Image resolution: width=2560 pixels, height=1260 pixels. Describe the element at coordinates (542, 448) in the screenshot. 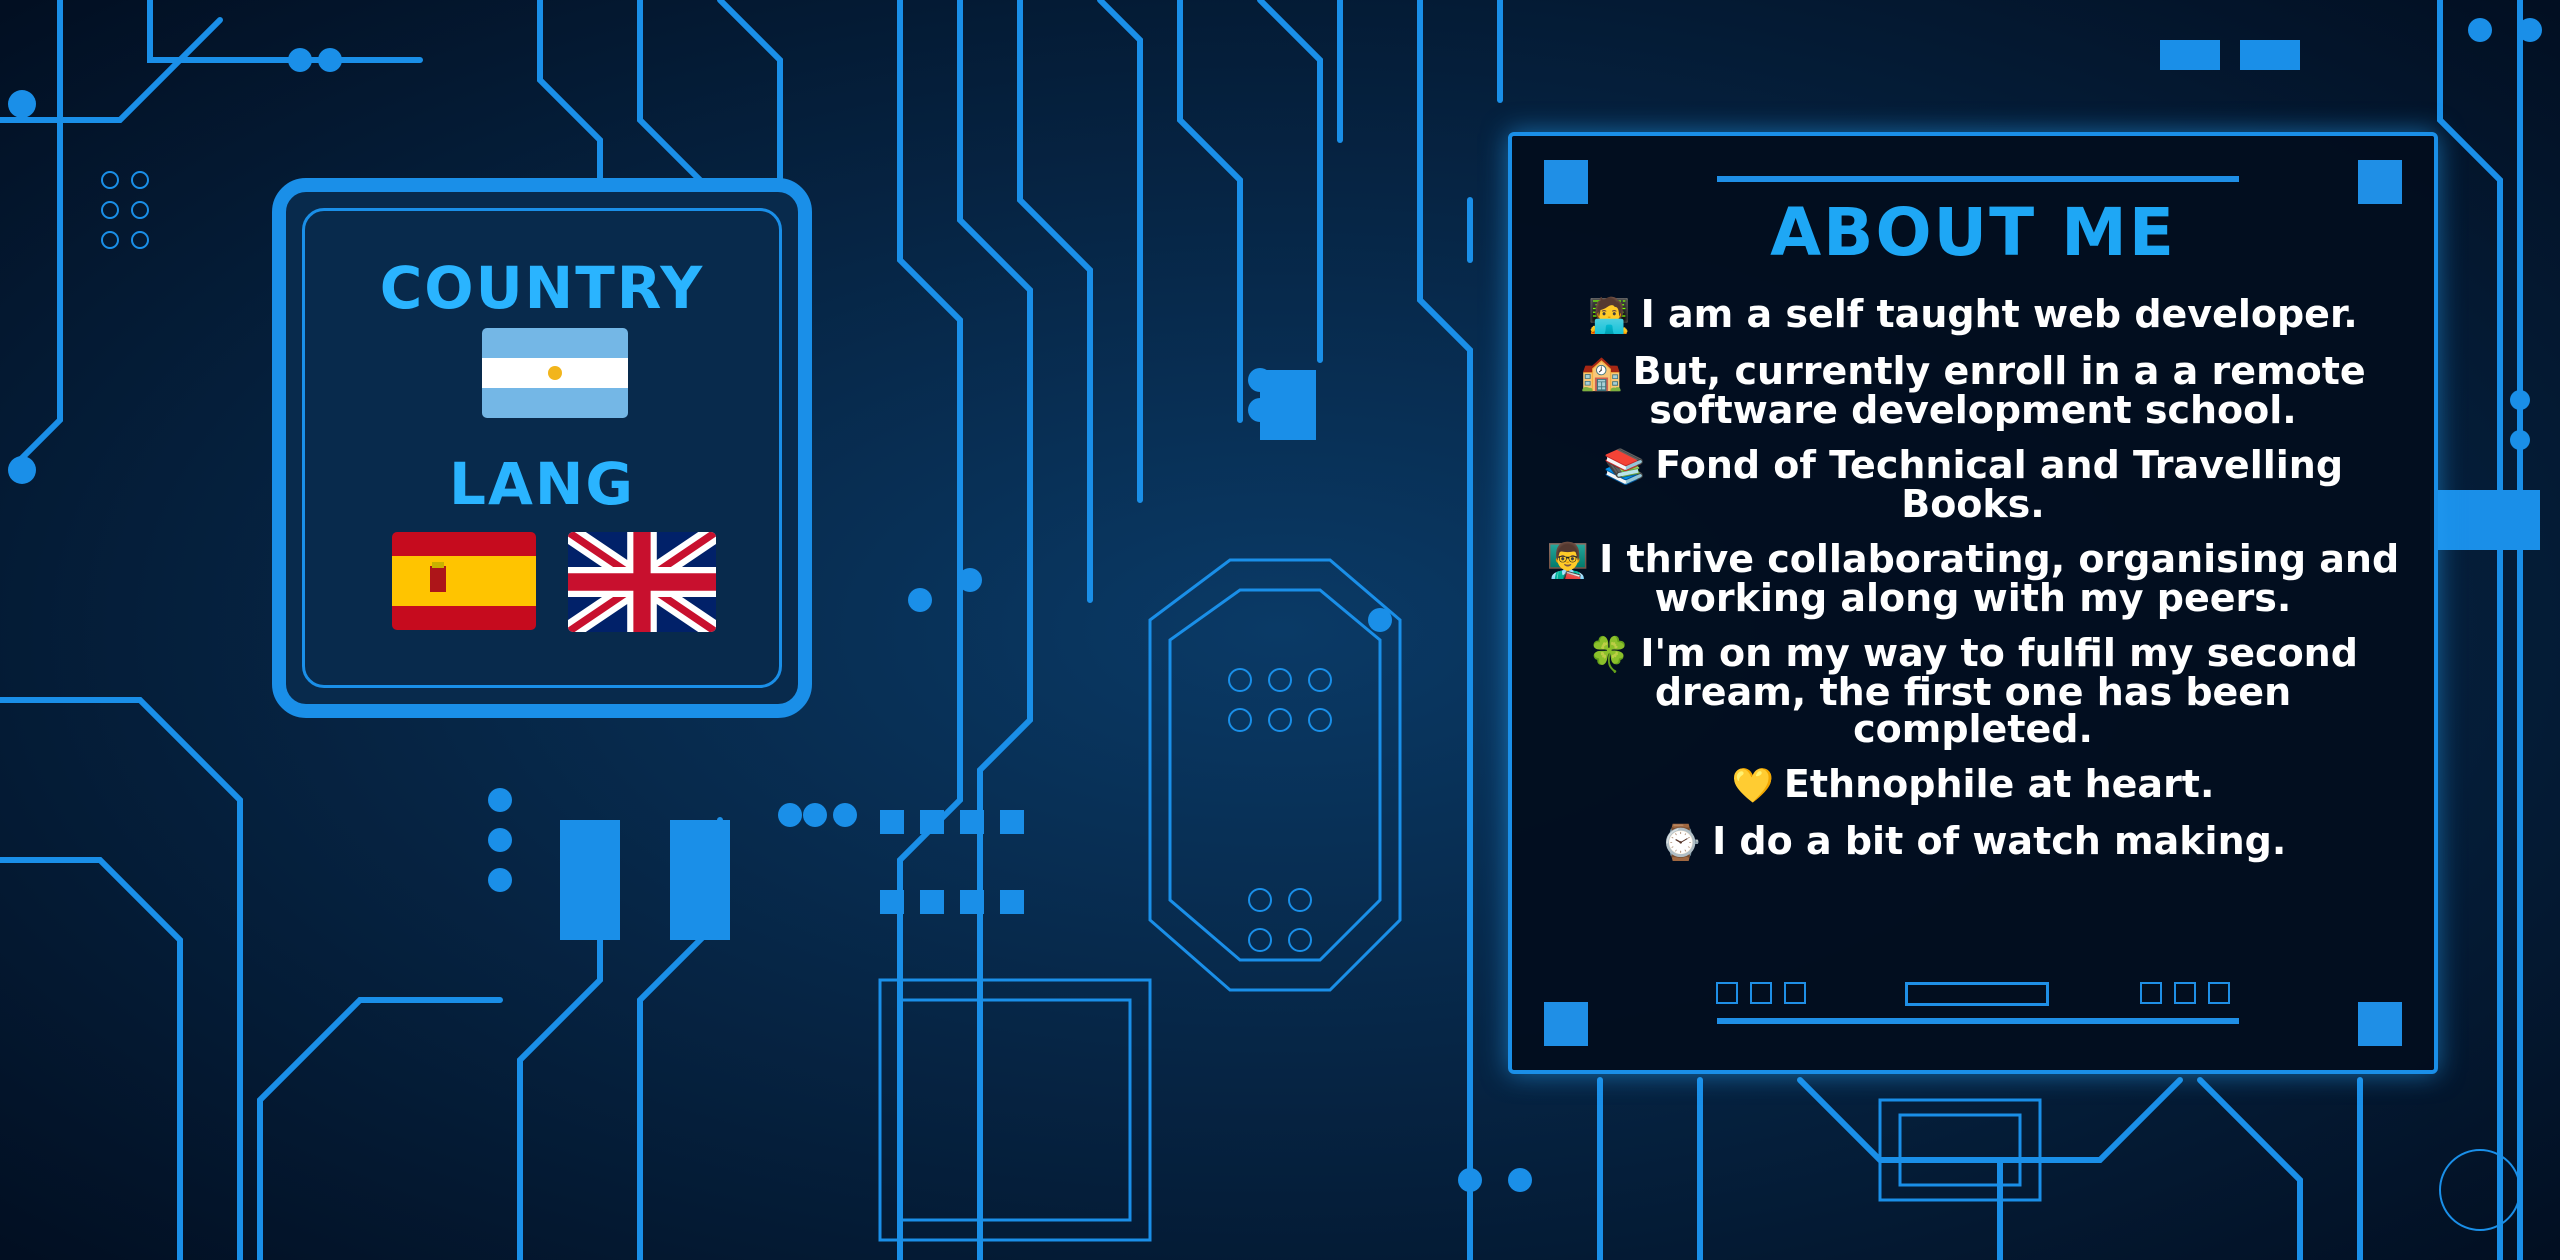

I see `country-lang-card: COUNTRY LANG` at that location.